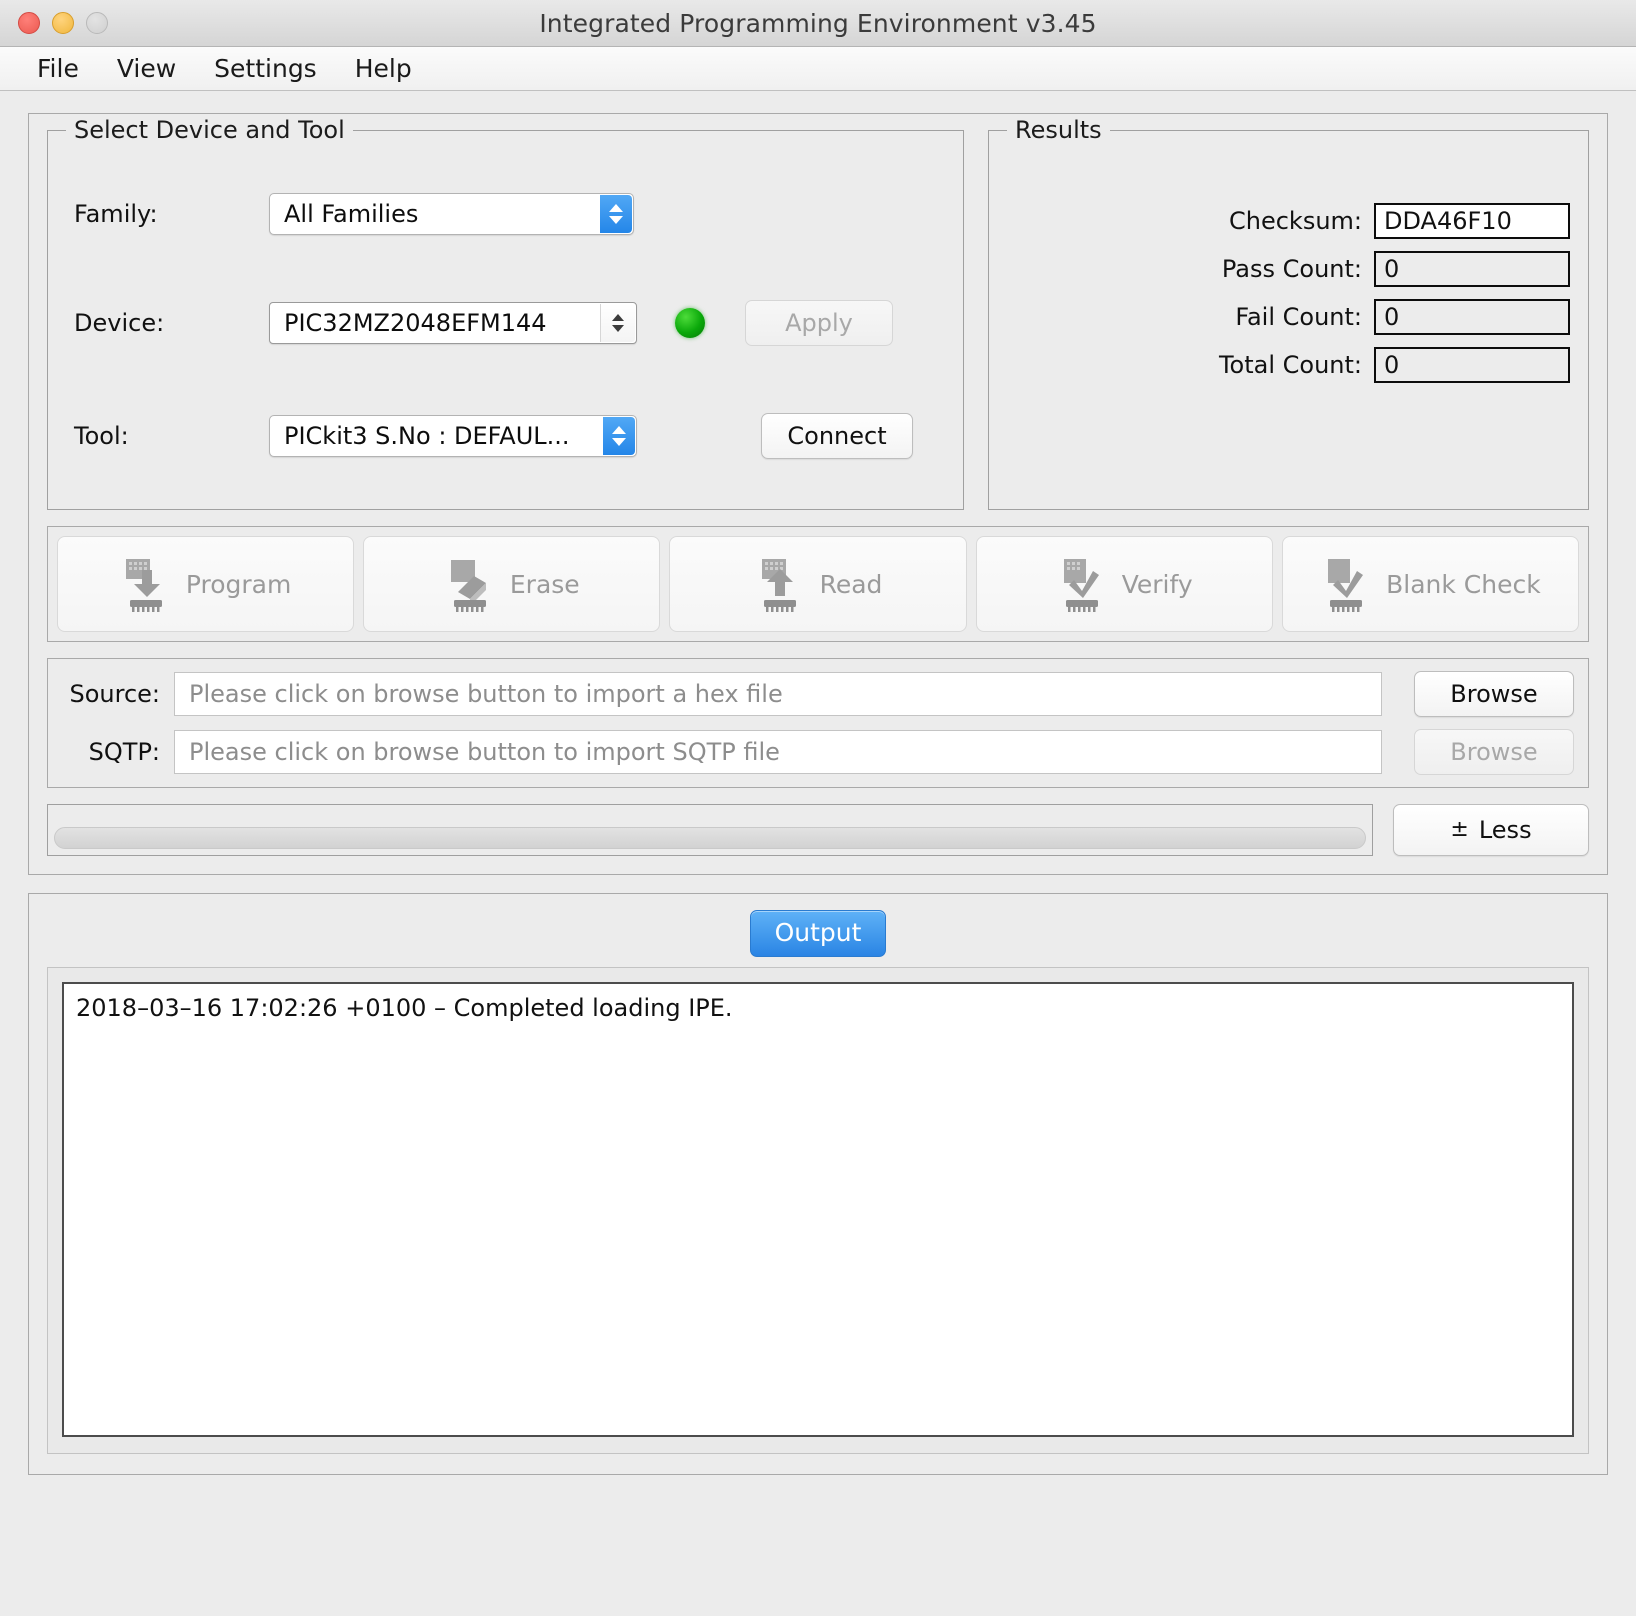 The width and height of the screenshot is (1636, 1616). Describe the element at coordinates (1459, 829) in the screenshot. I see `collapse-icon: ±` at that location.